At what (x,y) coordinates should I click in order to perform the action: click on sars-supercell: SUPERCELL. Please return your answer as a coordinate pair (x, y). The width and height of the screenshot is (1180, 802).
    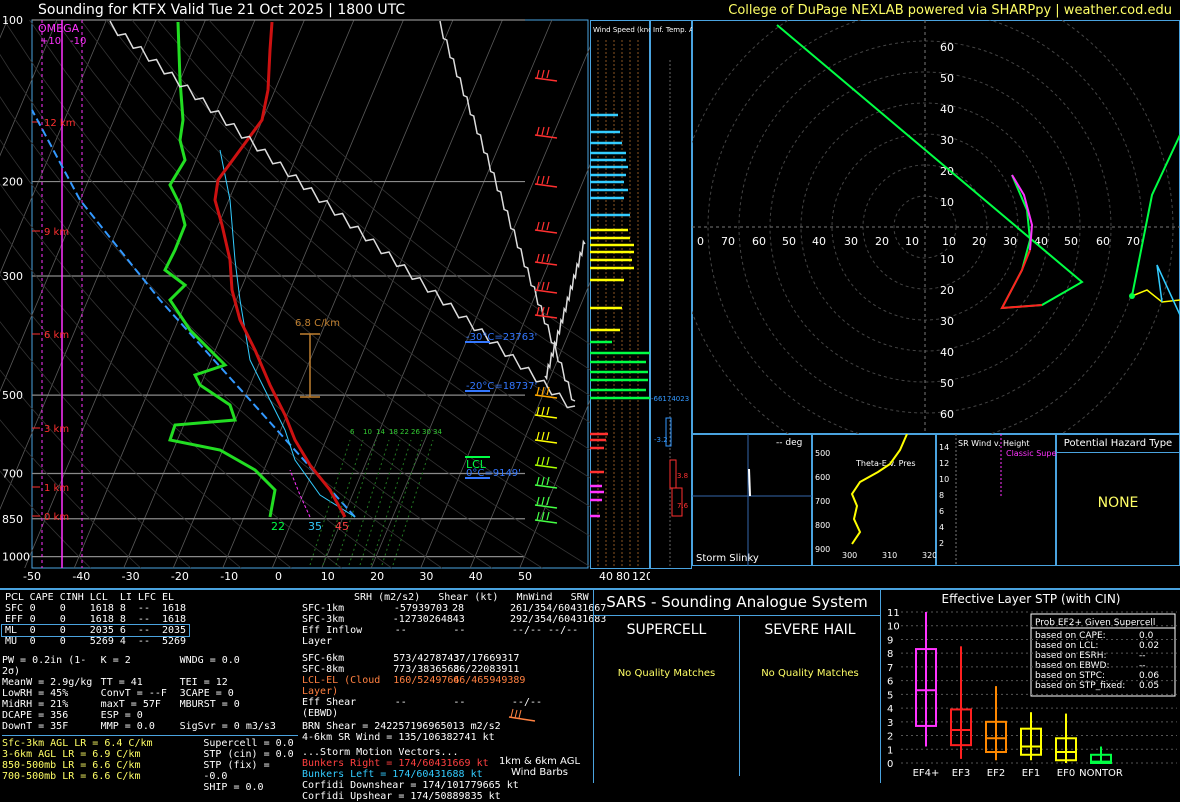
    Looking at the image, I should click on (666, 630).